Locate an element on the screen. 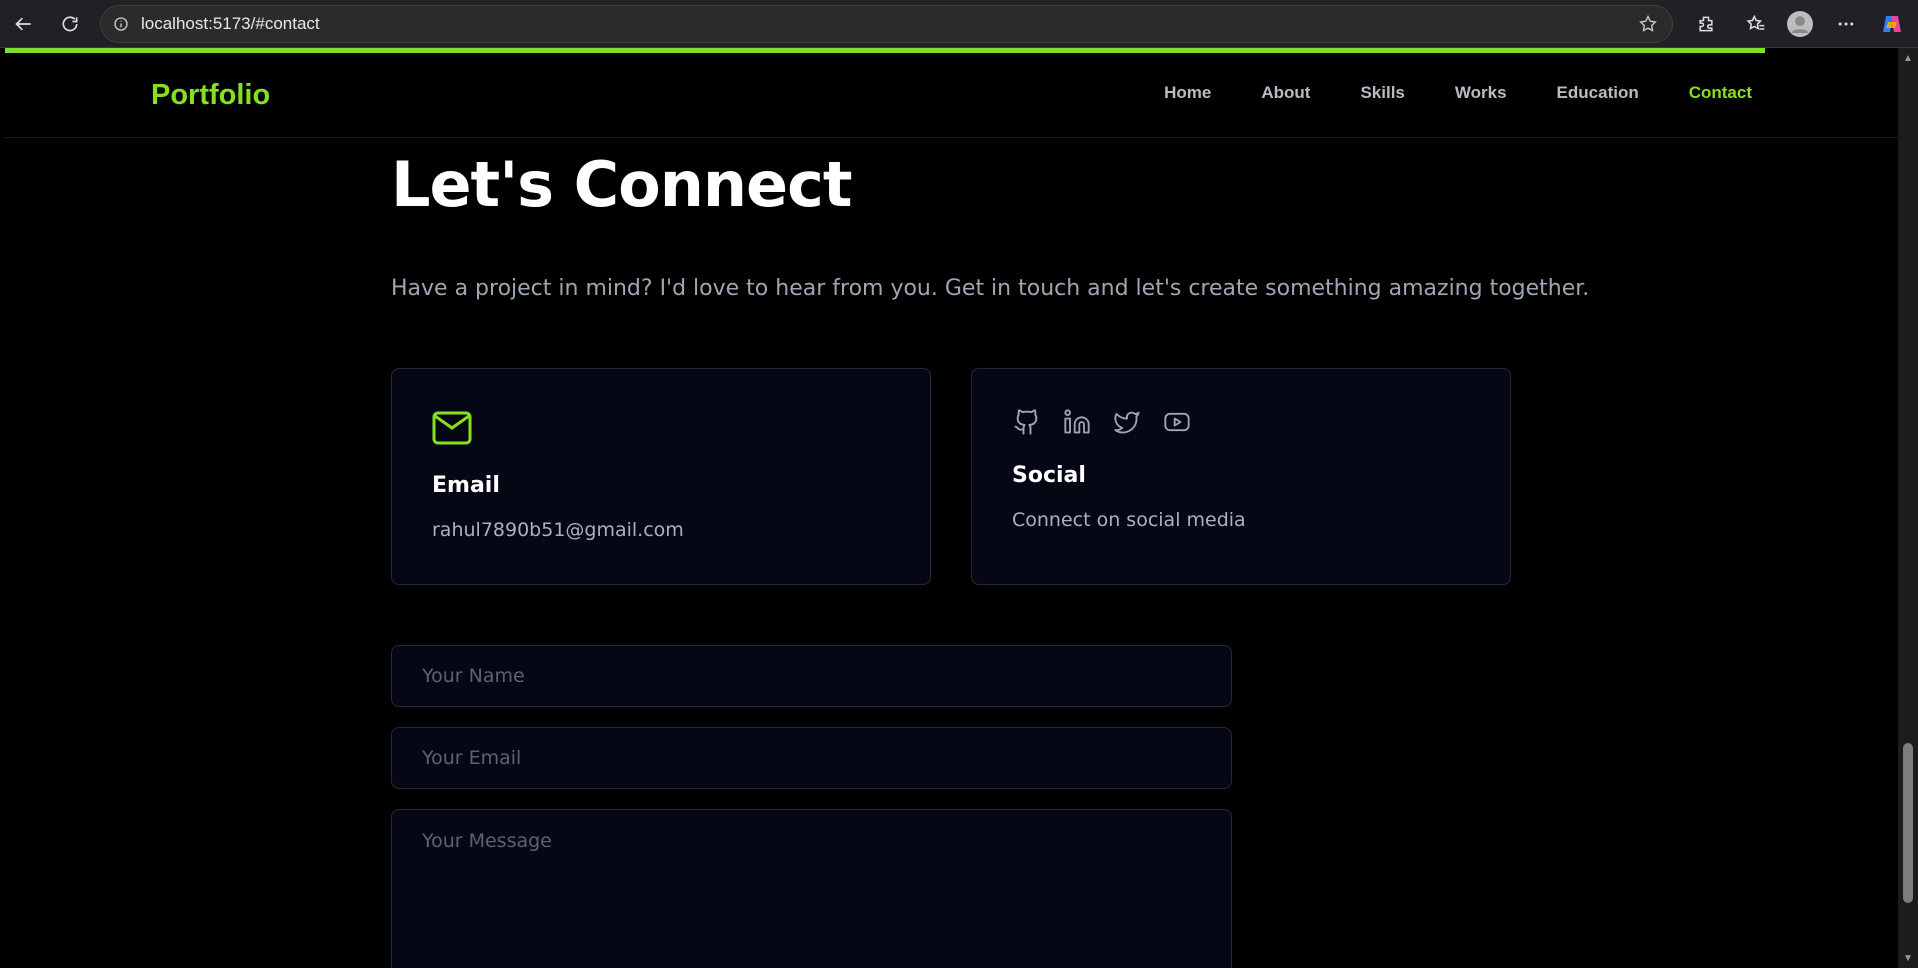  scroll-down-arrow-icon: ▼ is located at coordinates (1908, 958).